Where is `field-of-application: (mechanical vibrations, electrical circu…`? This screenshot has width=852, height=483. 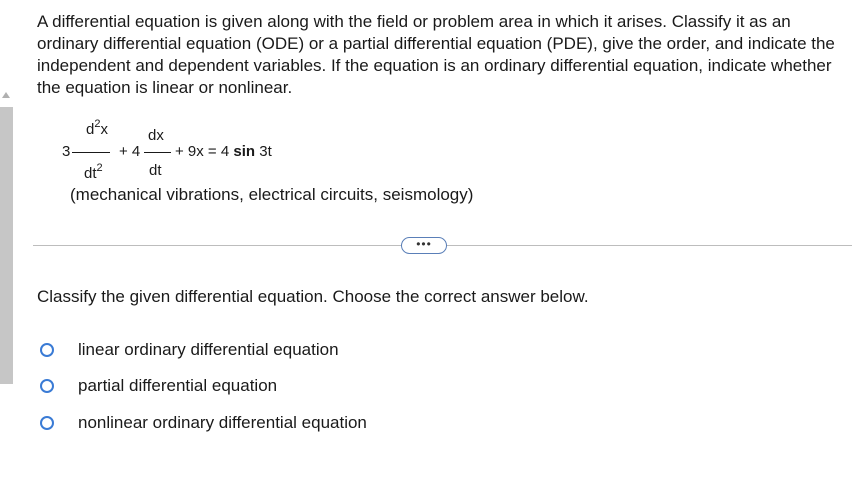 field-of-application: (mechanical vibrations, electrical circu… is located at coordinates (272, 194).